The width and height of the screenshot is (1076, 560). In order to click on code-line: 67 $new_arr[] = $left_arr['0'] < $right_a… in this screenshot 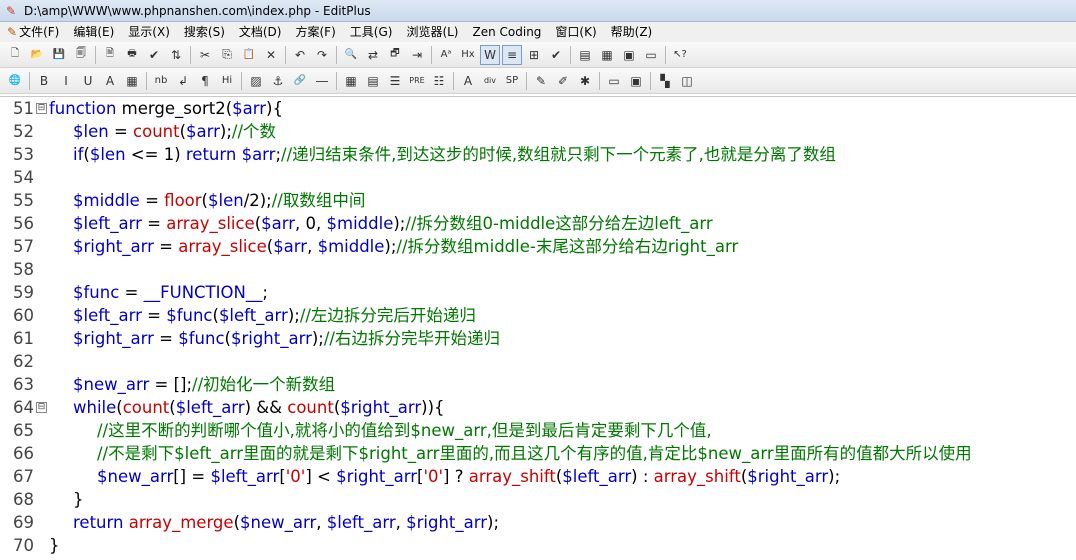, I will do `click(538, 476)`.